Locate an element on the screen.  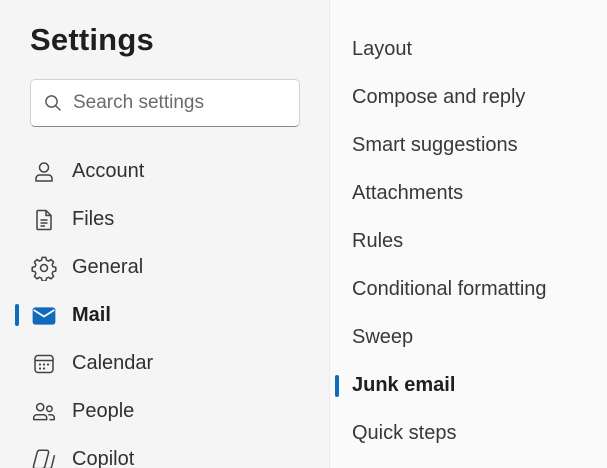
section-sweep: Sweep is located at coordinates (468, 338).